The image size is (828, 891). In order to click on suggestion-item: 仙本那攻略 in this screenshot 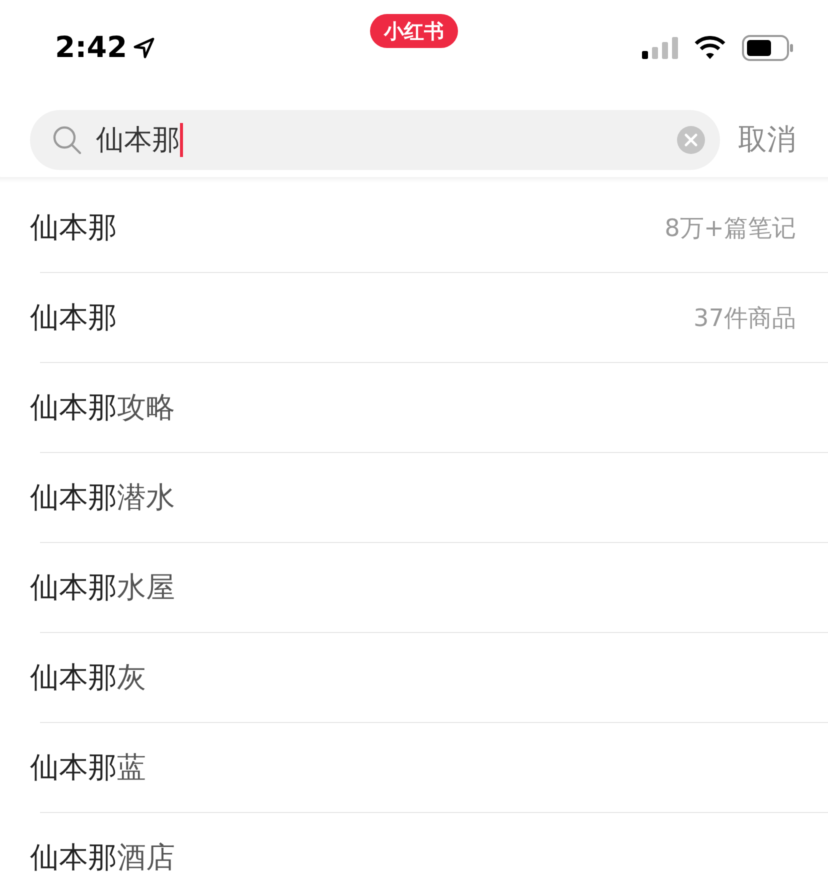, I will do `click(414, 407)`.